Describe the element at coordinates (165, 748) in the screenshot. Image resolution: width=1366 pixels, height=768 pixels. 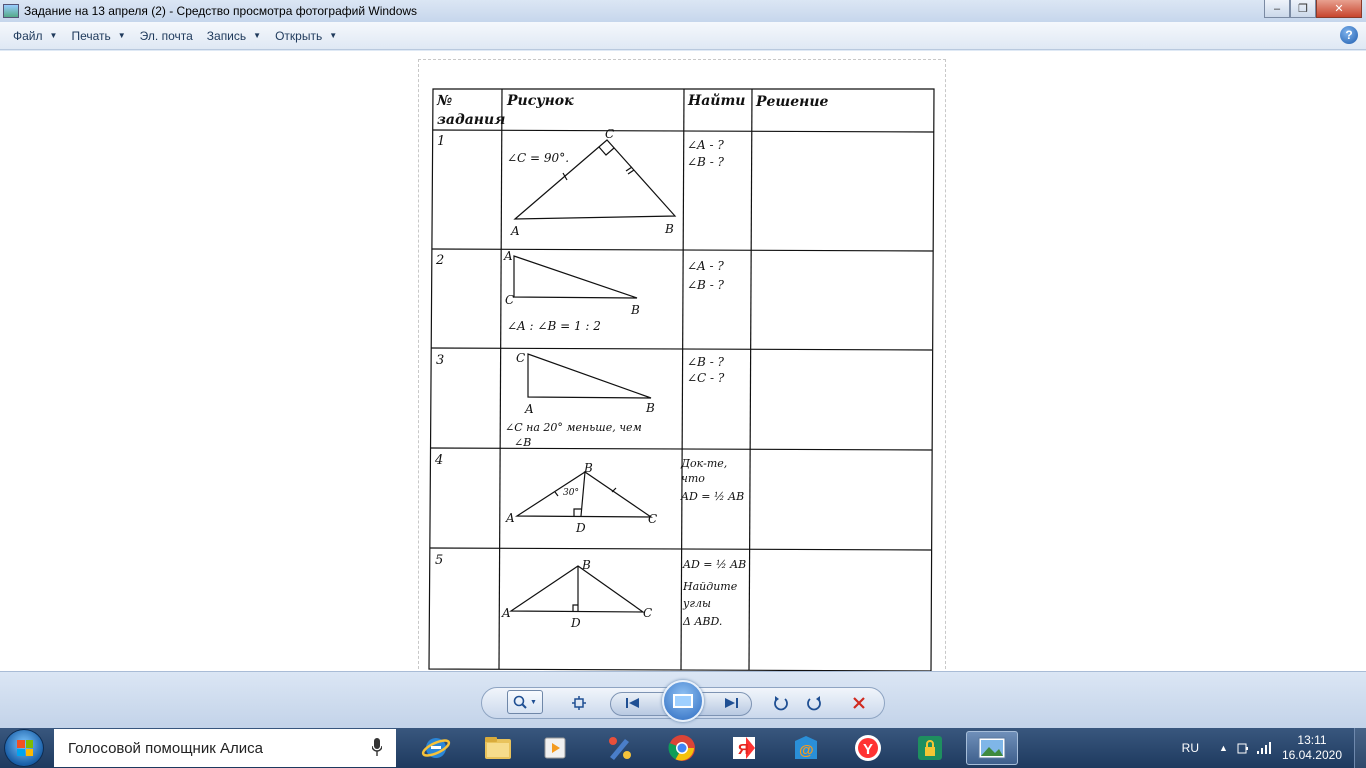
I see `search-text: Голосовой помощник Алиса` at that location.